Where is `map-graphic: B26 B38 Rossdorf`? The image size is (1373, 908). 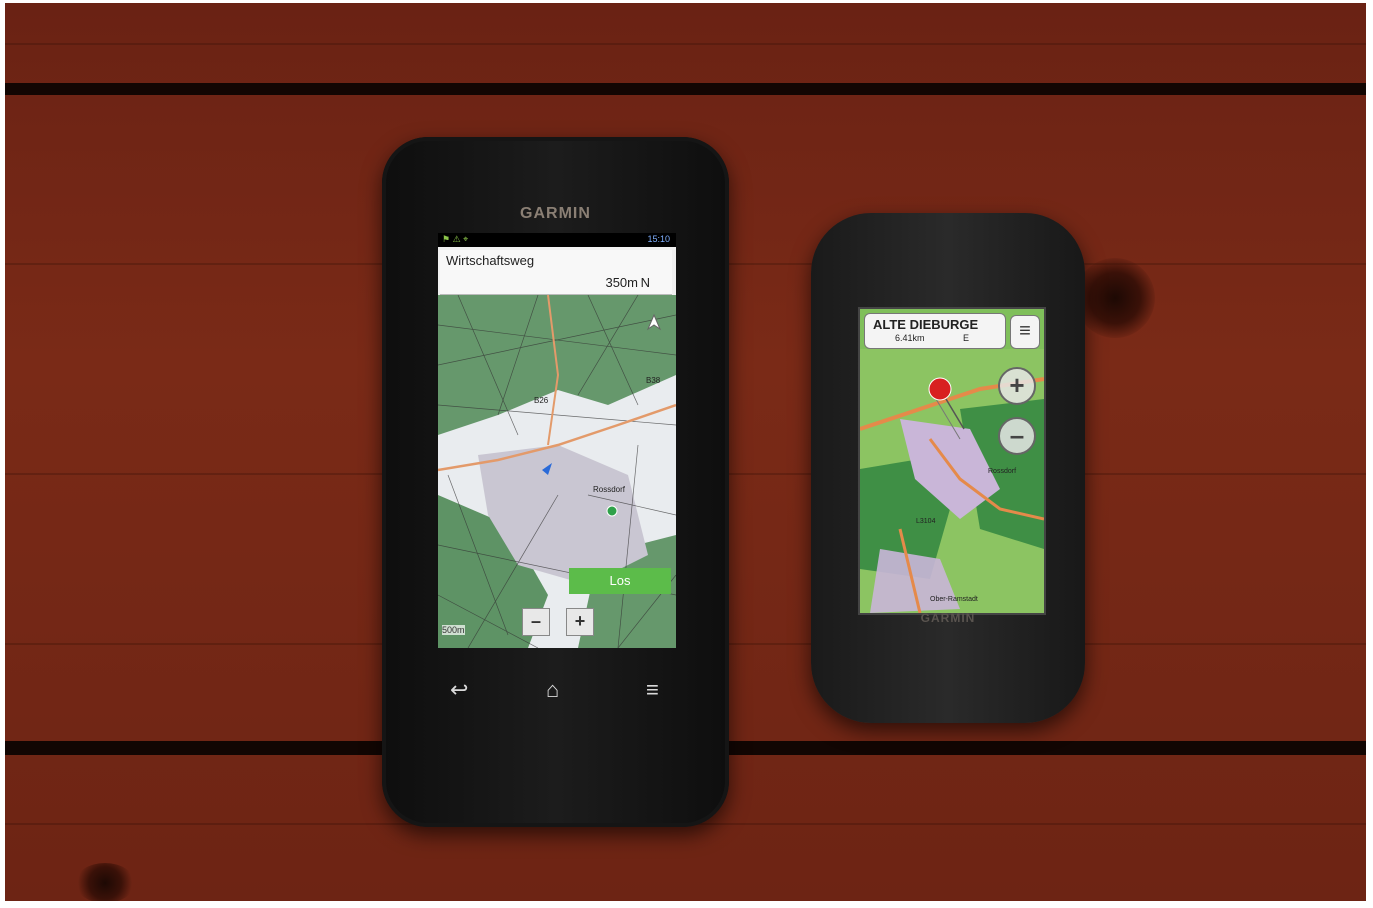
map-graphic: B26 B38 Rossdorf is located at coordinates (557, 471).